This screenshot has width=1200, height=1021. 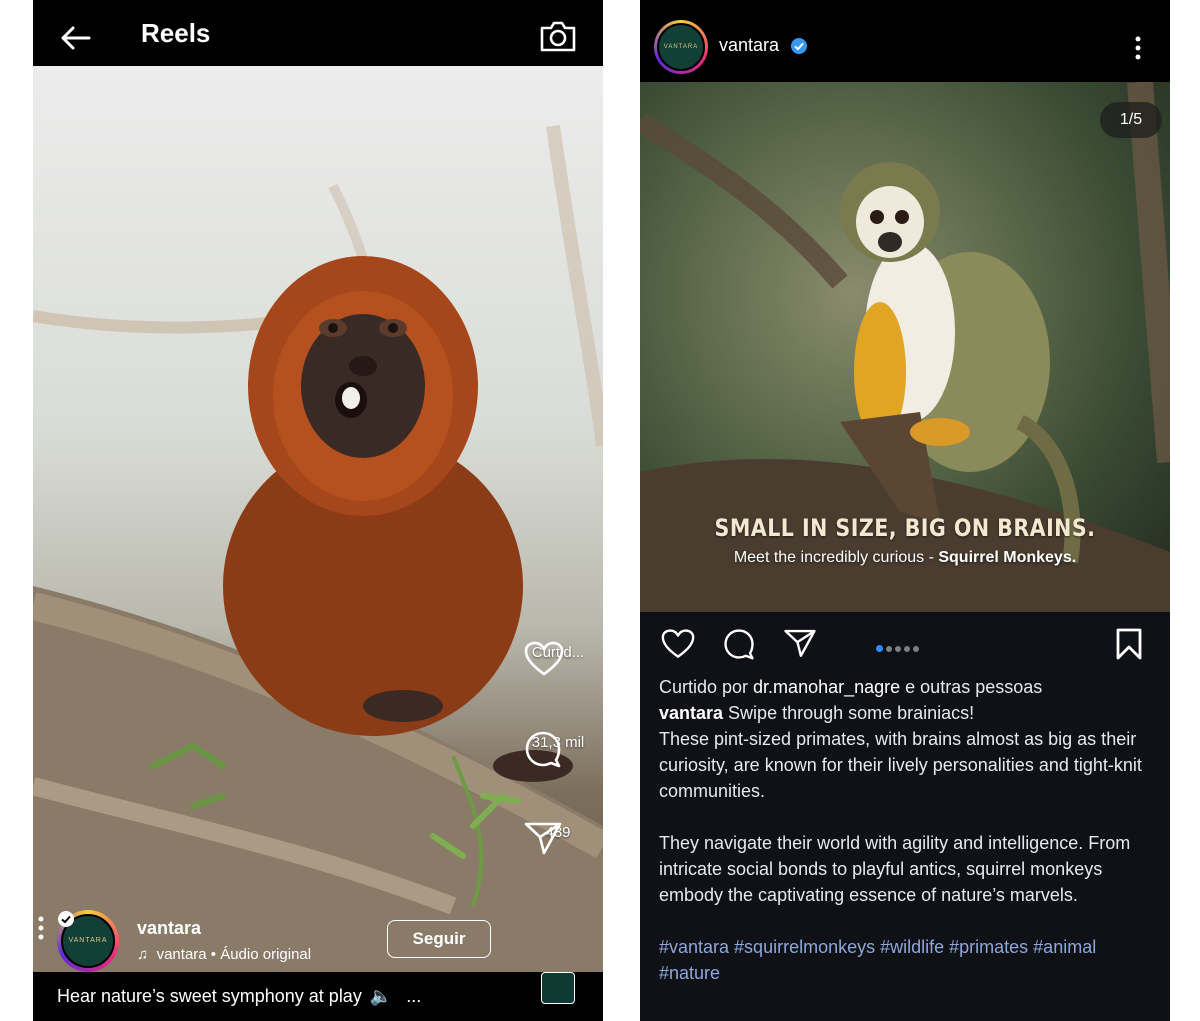 What do you see at coordinates (169, 928) in the screenshot?
I see `reel-username: vantara` at bounding box center [169, 928].